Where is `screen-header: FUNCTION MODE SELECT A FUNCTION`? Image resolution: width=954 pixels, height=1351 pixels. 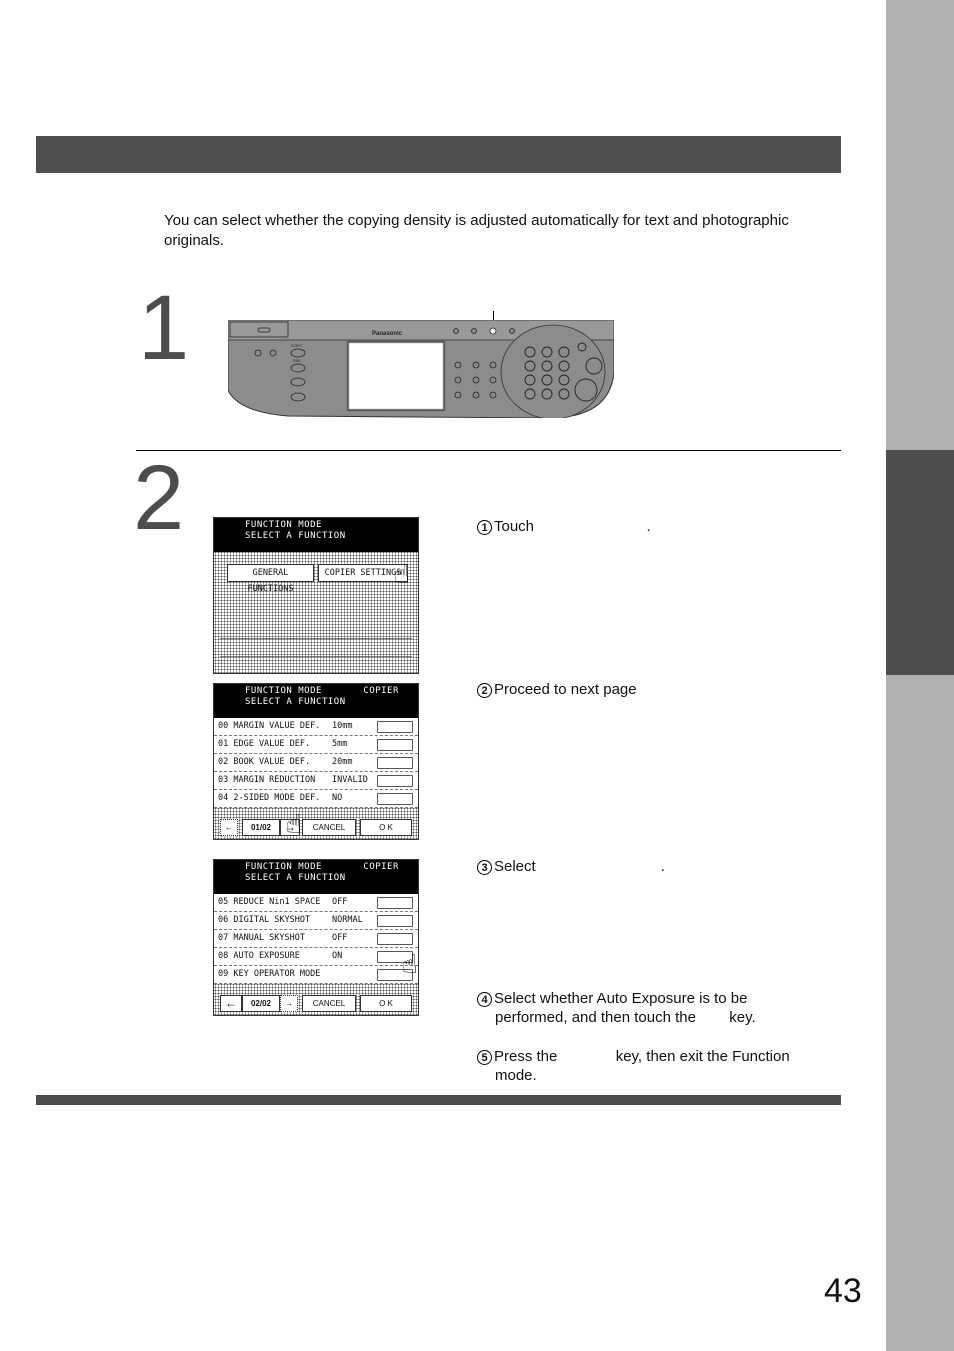 screen-header: FUNCTION MODE SELECT A FUNCTION is located at coordinates (316, 535).